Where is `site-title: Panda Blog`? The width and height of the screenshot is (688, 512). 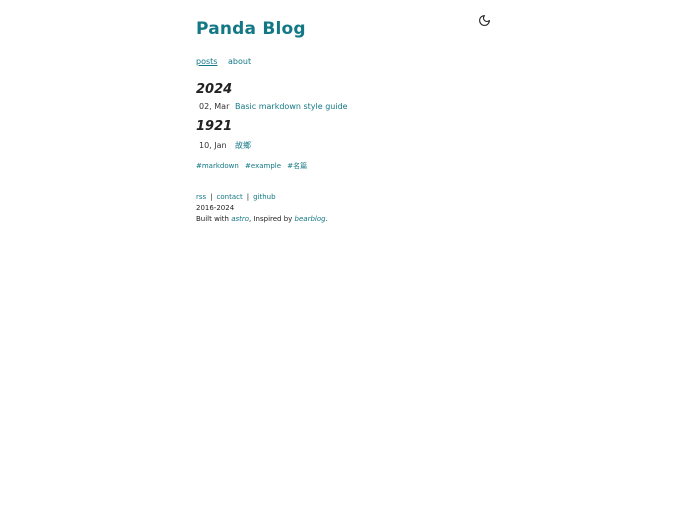 site-title: Panda Blog is located at coordinates (251, 29).